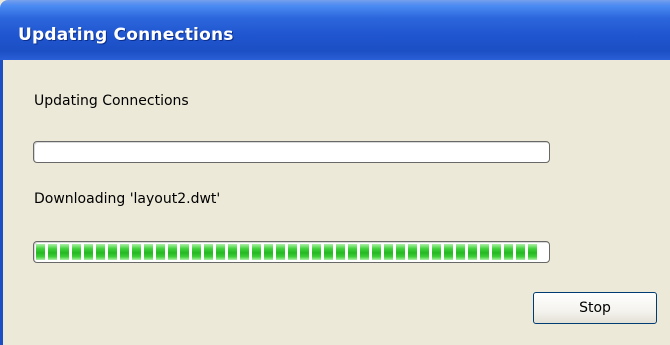 This screenshot has height=345, width=670. I want to click on file-progress-bar, so click(291, 252).